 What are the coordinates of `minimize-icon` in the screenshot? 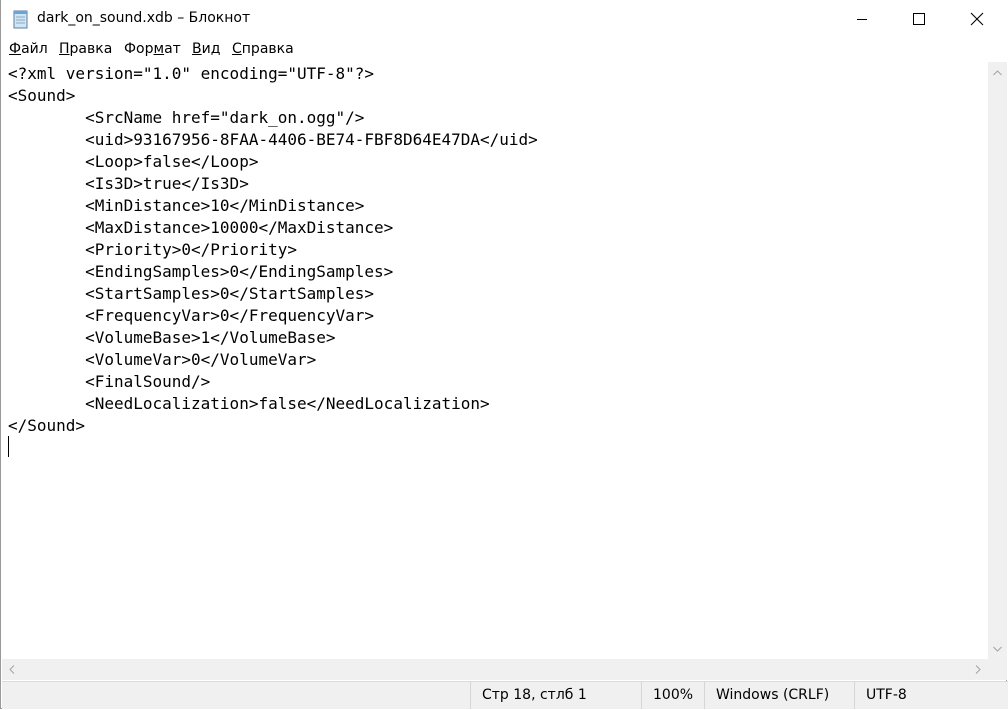 It's located at (862, 19).